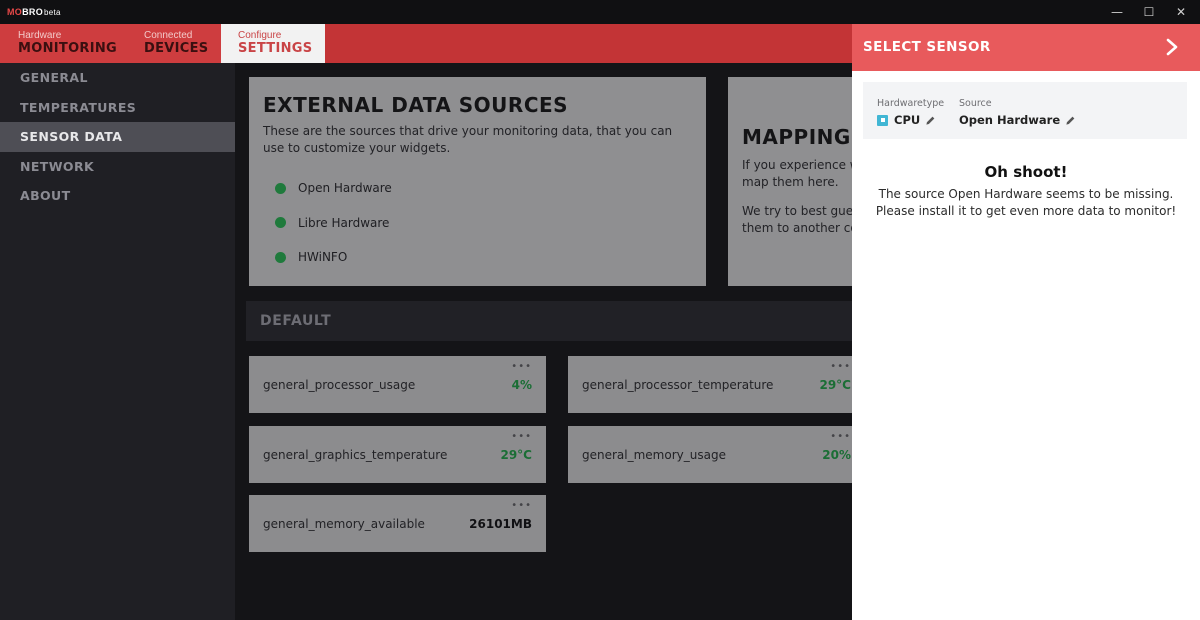 The height and width of the screenshot is (620, 1200). Describe the element at coordinates (483, 223) in the screenshot. I see `list-item: Libre Hardware` at that location.